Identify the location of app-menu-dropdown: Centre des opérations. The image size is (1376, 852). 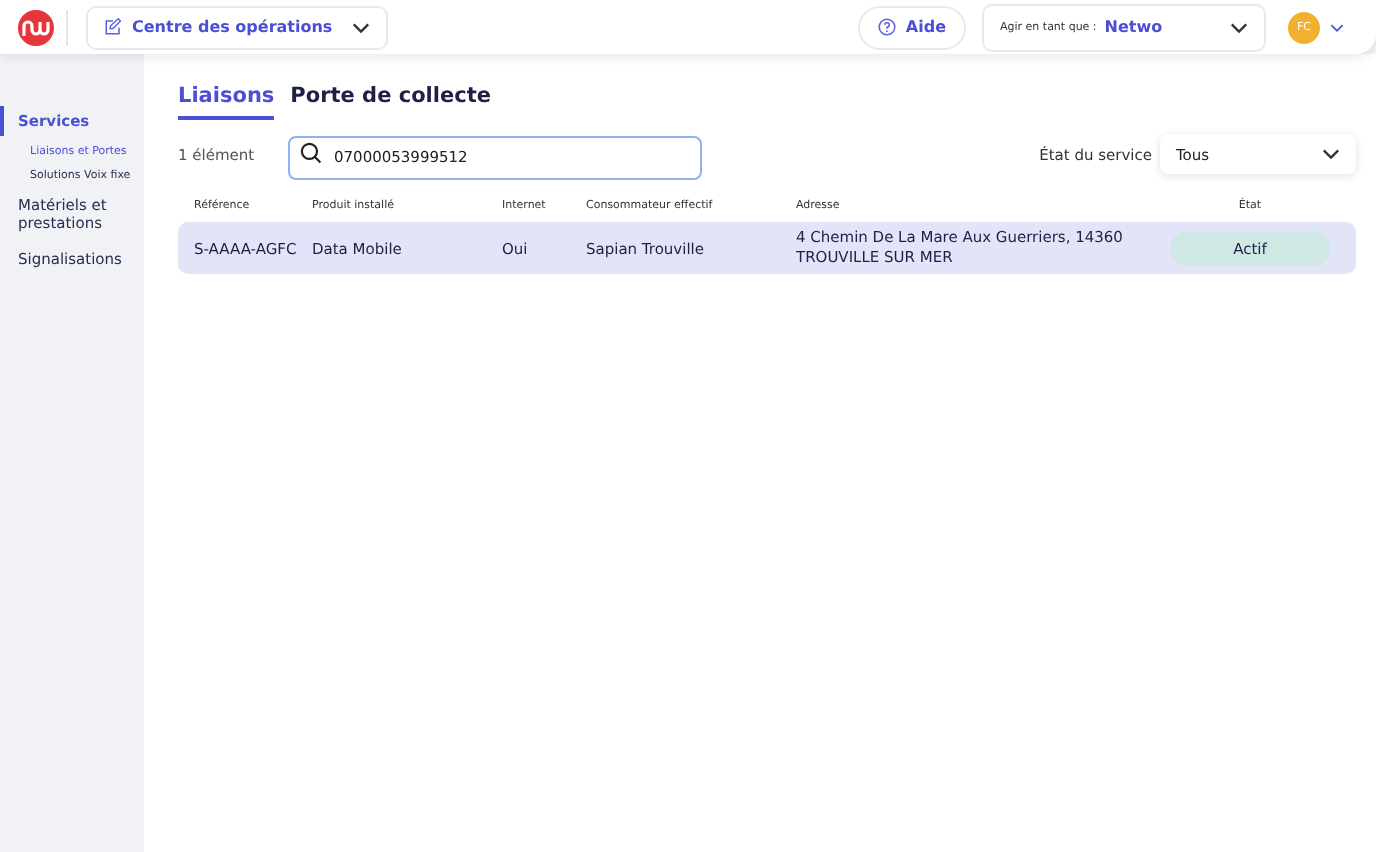
(237, 27).